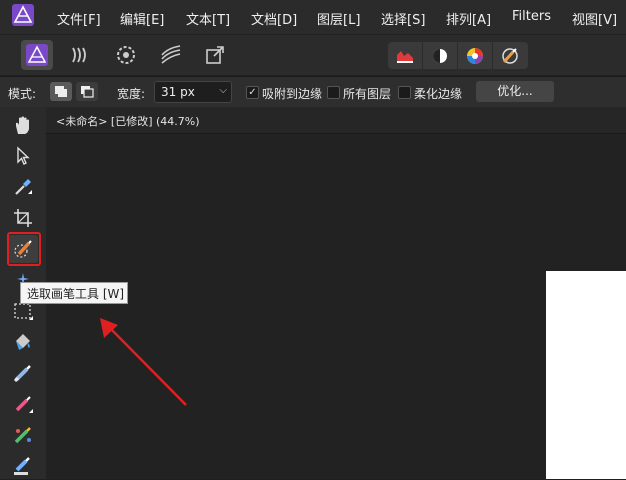  Describe the element at coordinates (468, 18) in the screenshot. I see `menu-arrange: 排列[A]` at that location.